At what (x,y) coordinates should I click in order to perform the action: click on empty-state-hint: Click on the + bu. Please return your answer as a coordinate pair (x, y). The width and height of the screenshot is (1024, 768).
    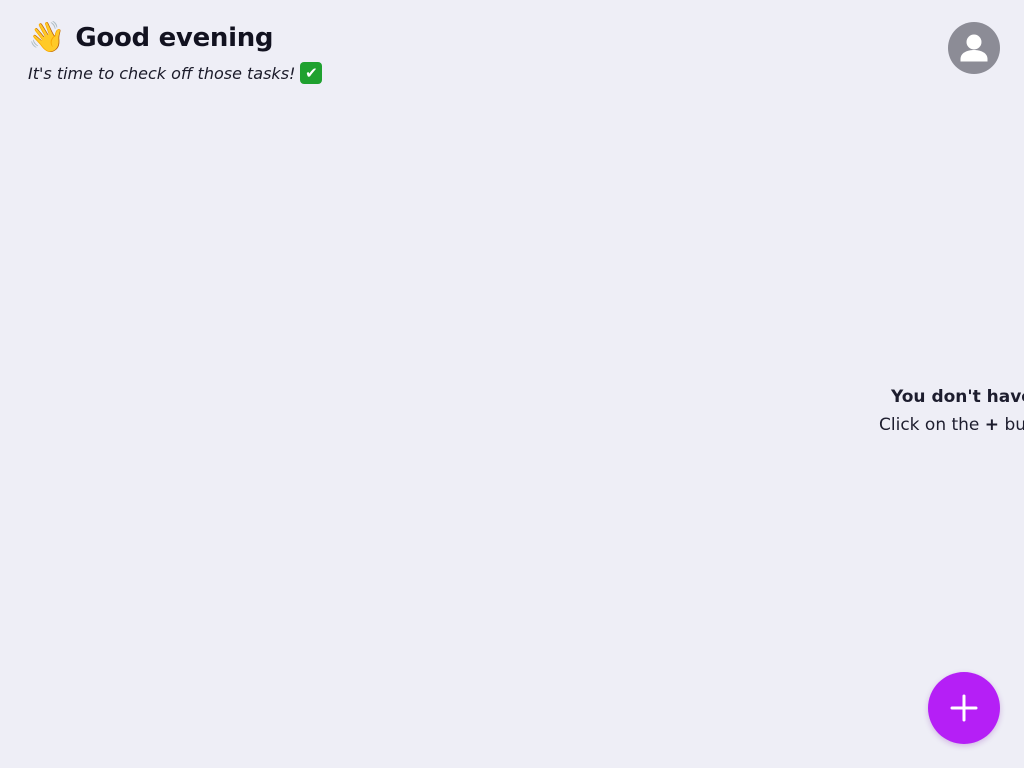
    Looking at the image, I should click on (945, 425).